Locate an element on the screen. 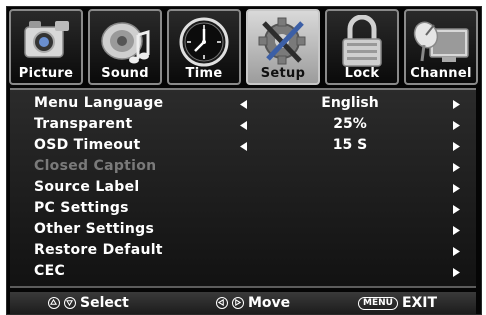 Image resolution: width=486 pixels, height=315 pixels. speaker-music-icon is located at coordinates (125, 43).